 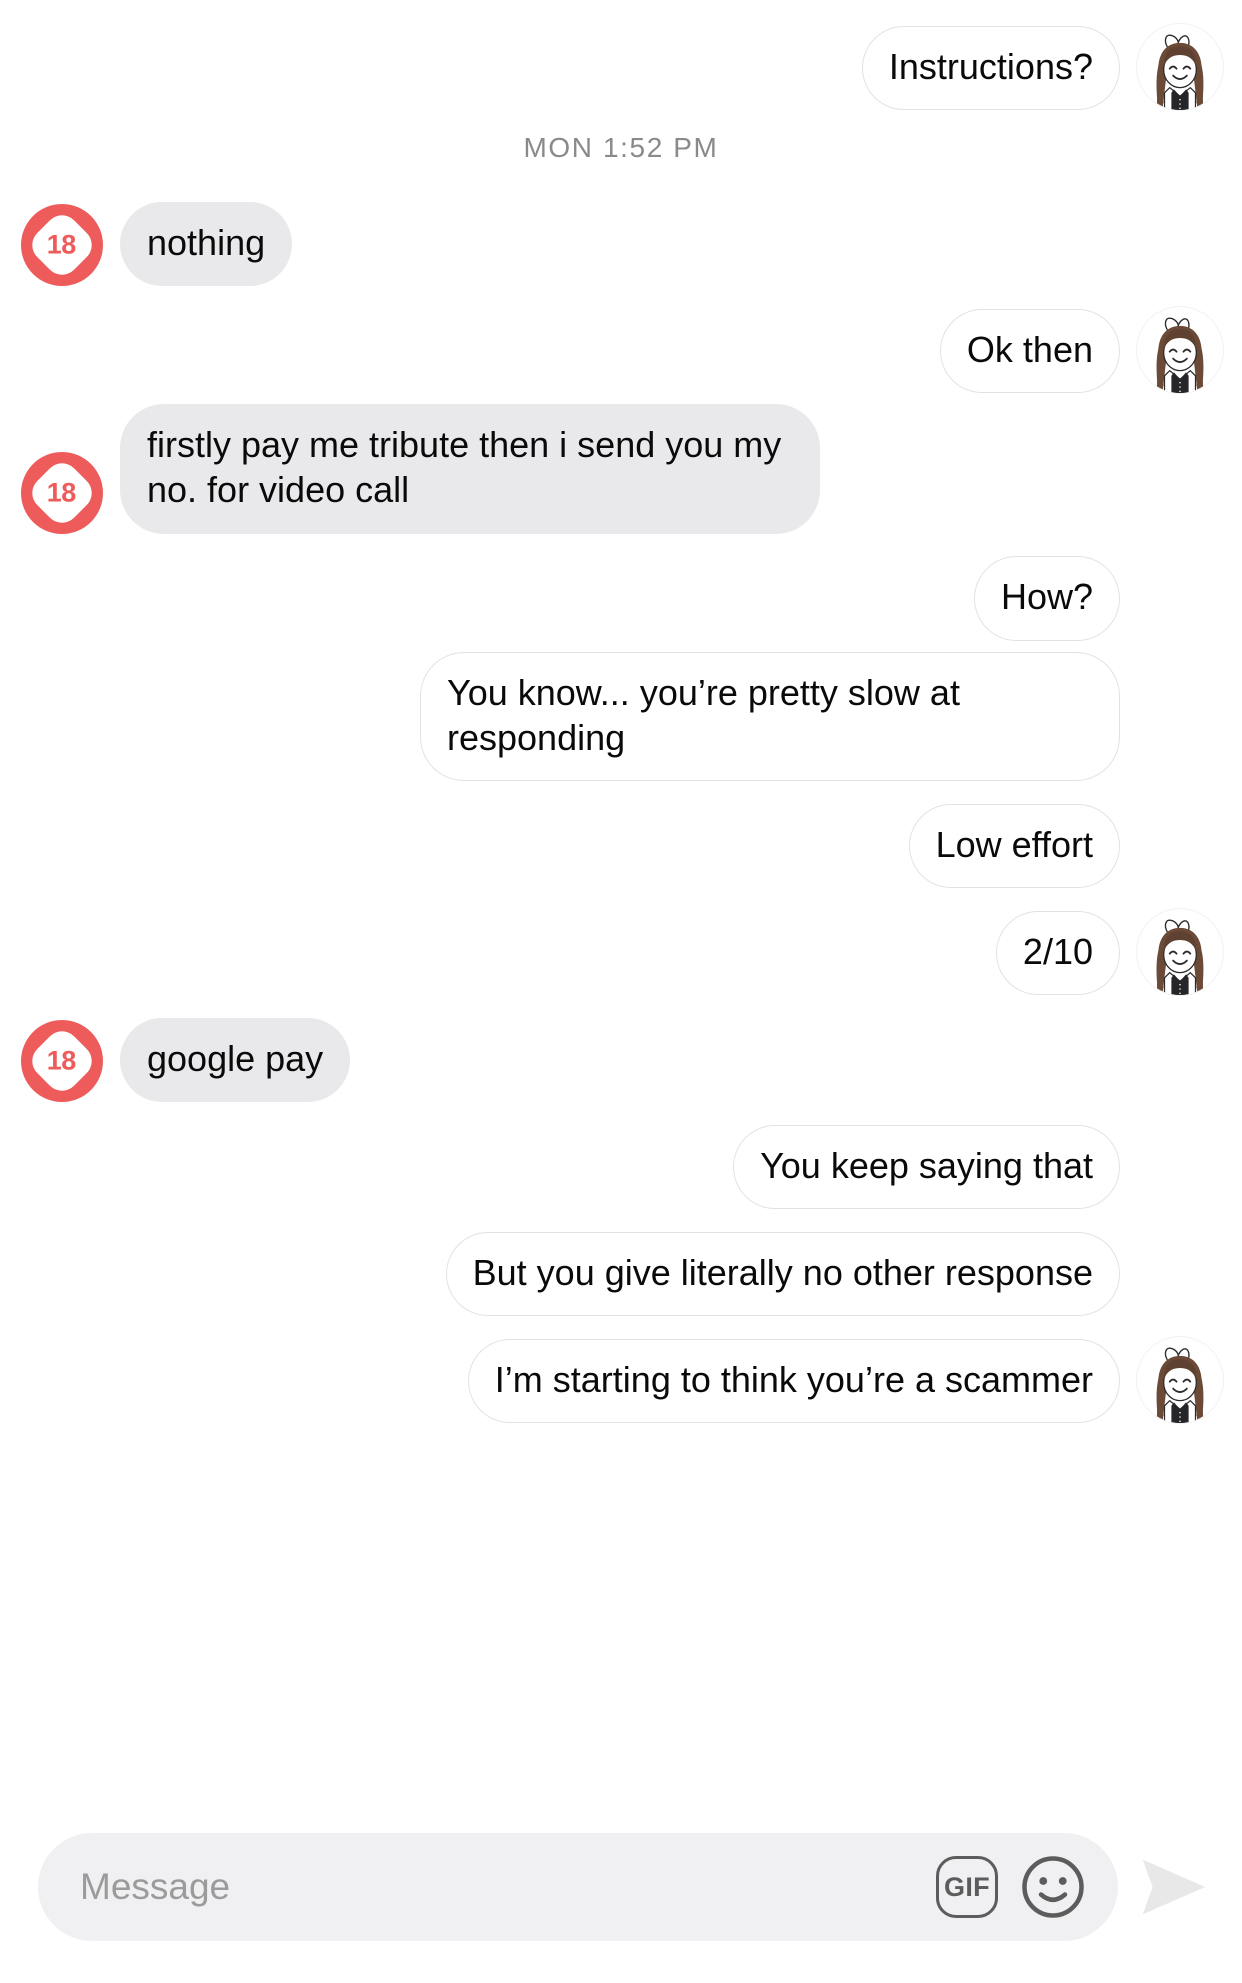 What do you see at coordinates (926, 1167) in the screenshot?
I see `message-bubble-outgoing: You keep saying that` at bounding box center [926, 1167].